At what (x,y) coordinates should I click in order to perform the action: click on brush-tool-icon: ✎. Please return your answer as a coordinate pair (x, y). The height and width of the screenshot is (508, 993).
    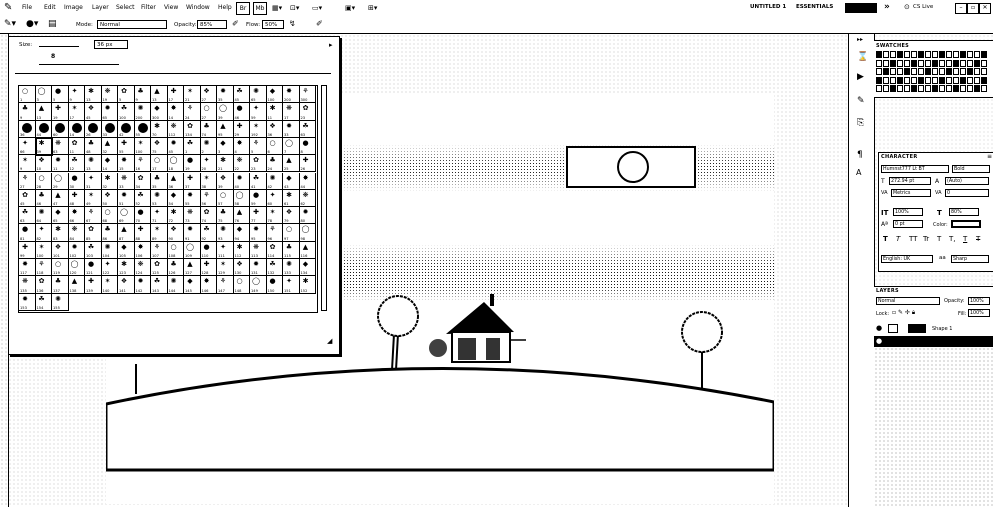
    Looking at the image, I should click on (8, 7).